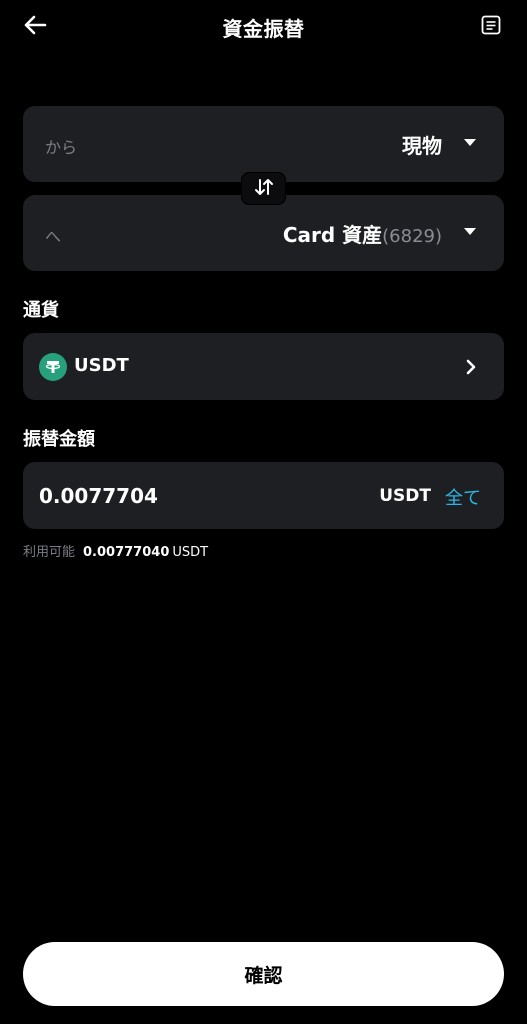 The width and height of the screenshot is (527, 1024). I want to click on from-label: から, so click(61, 147).